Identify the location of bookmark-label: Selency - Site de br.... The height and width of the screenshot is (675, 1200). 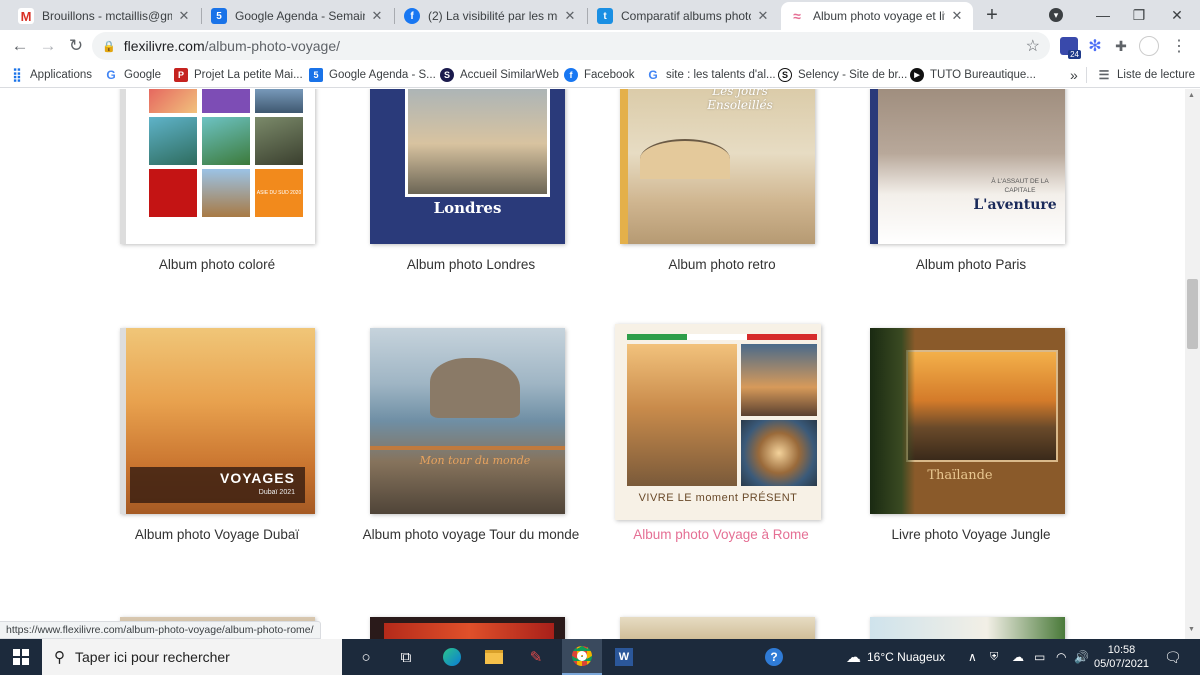
(853, 75).